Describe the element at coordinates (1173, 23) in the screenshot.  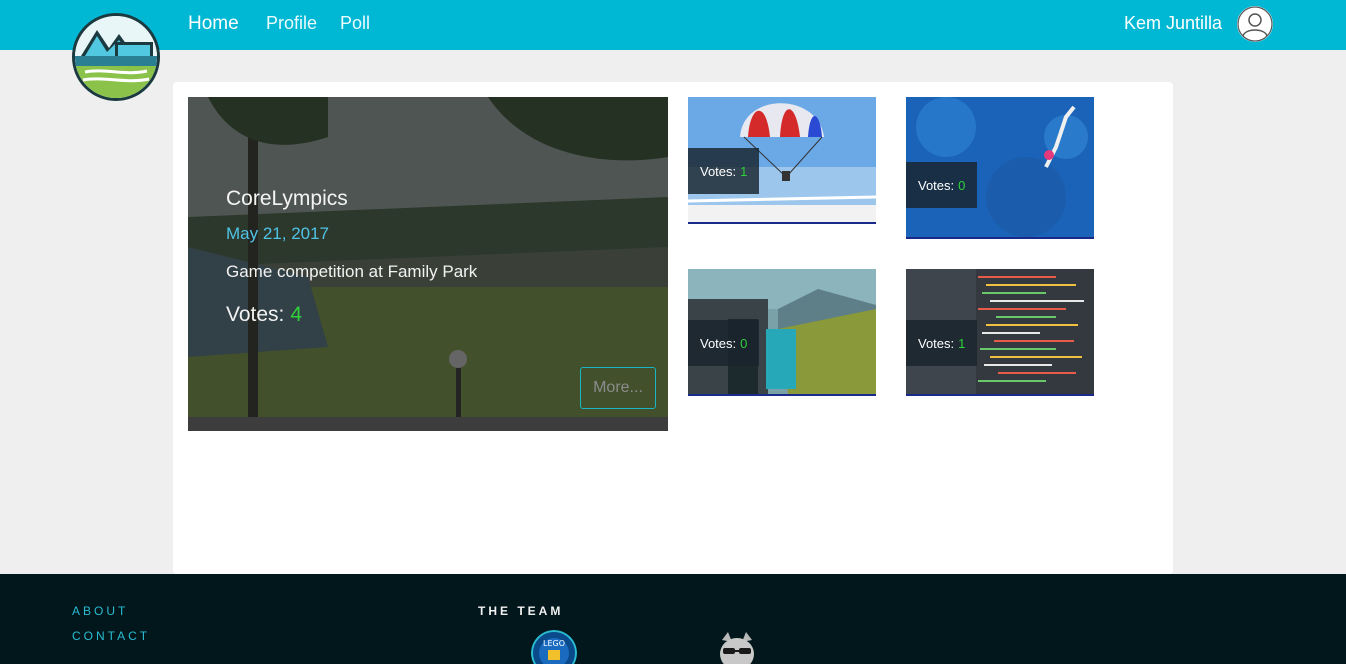
I see `user-name: Kem Juntilla` at that location.